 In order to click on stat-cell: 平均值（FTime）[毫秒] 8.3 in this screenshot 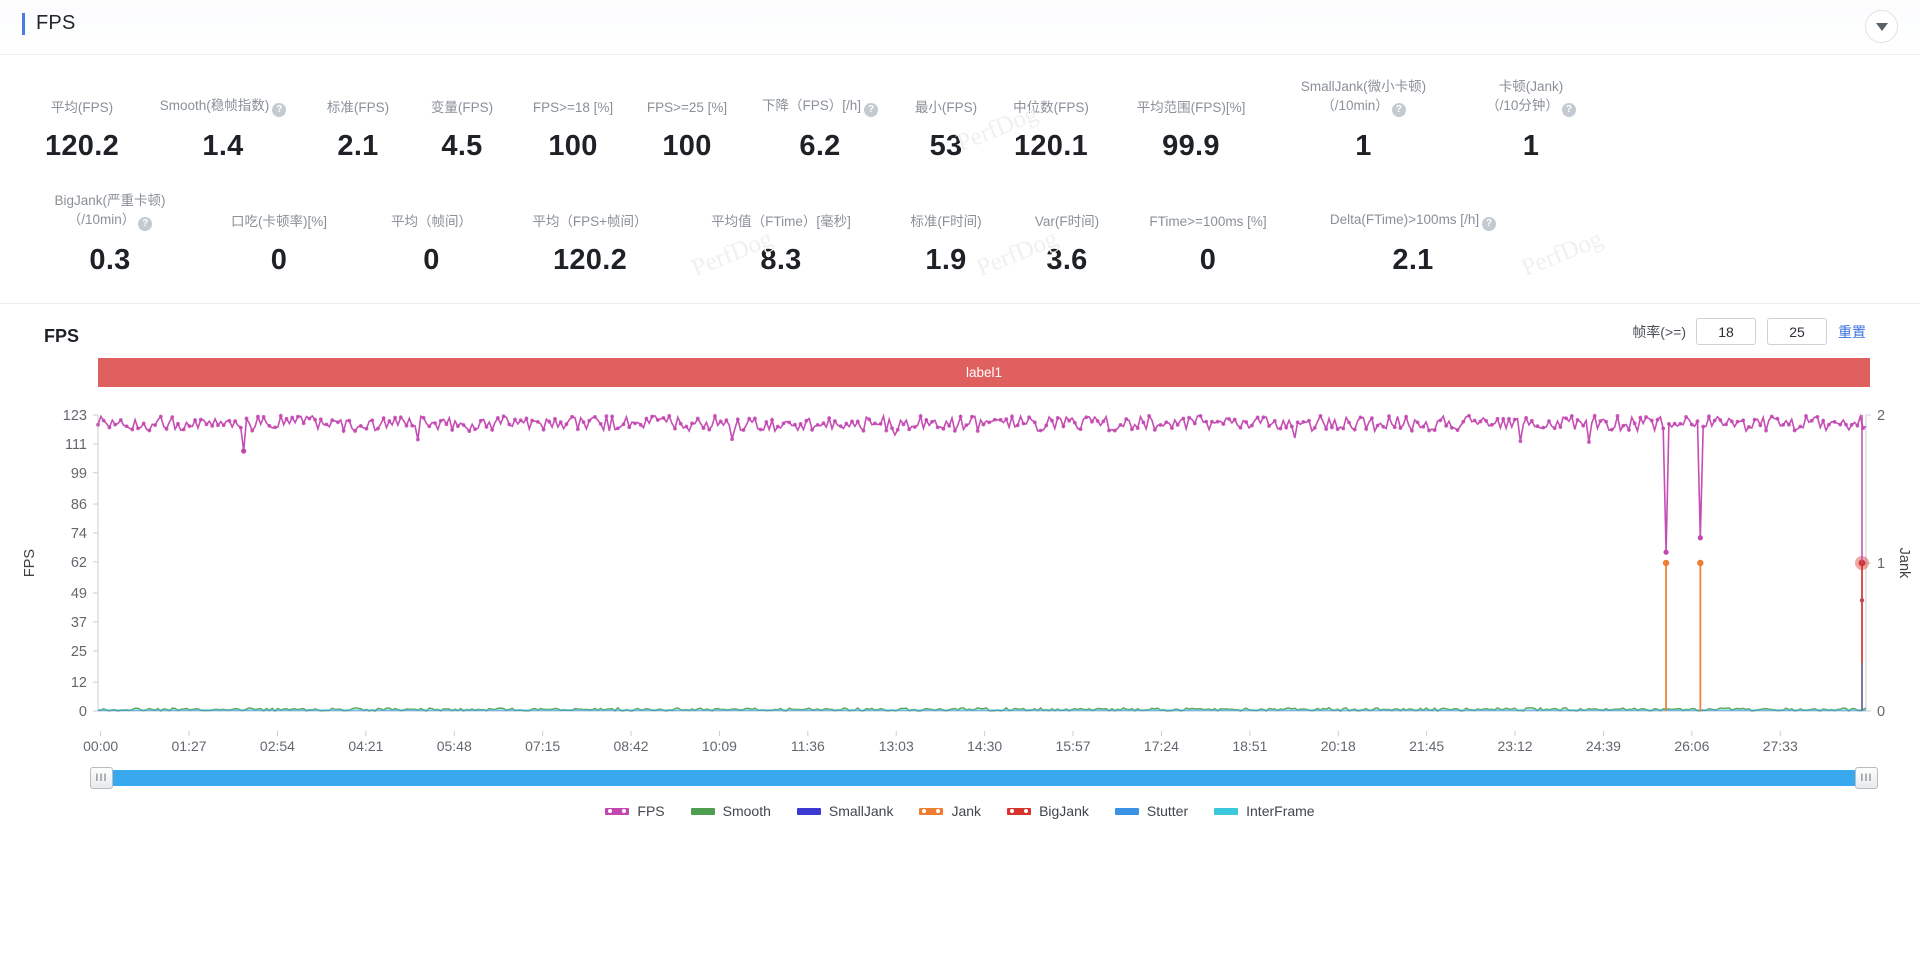, I will do `click(781, 244)`.